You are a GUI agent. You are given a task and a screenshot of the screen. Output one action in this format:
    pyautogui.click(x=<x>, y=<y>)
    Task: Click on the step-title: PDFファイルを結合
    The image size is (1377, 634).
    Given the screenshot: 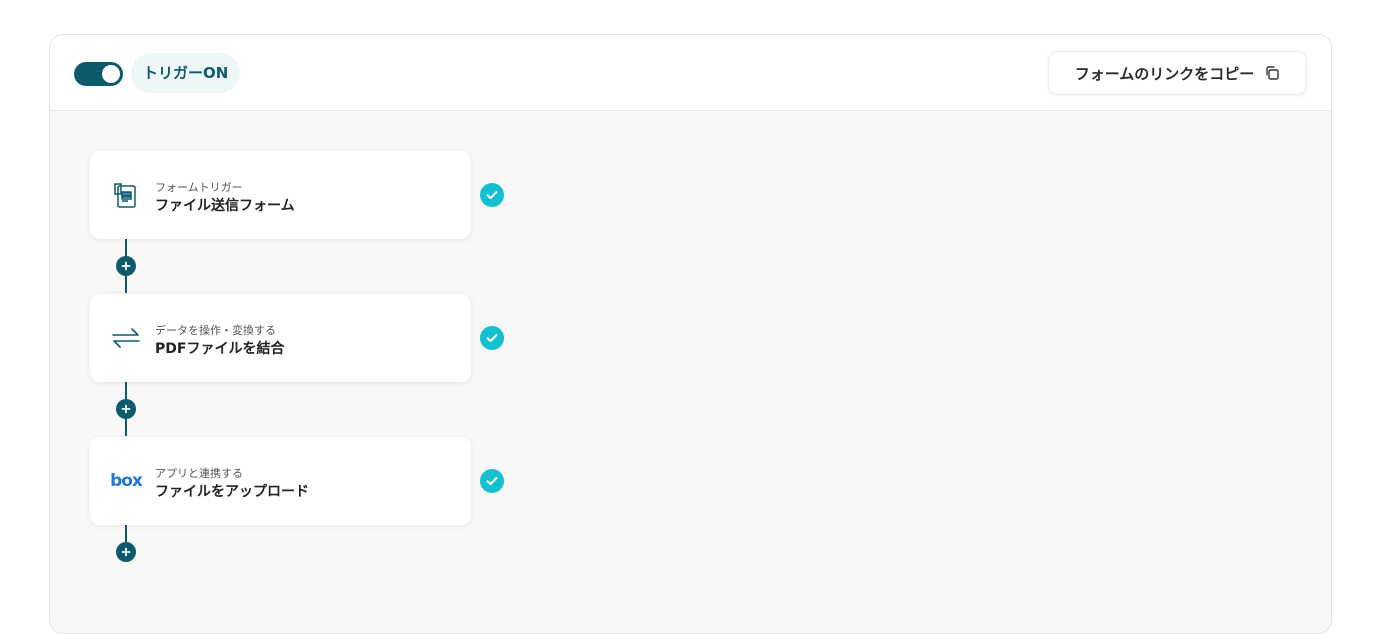 What is the action you would take?
    pyautogui.click(x=220, y=349)
    